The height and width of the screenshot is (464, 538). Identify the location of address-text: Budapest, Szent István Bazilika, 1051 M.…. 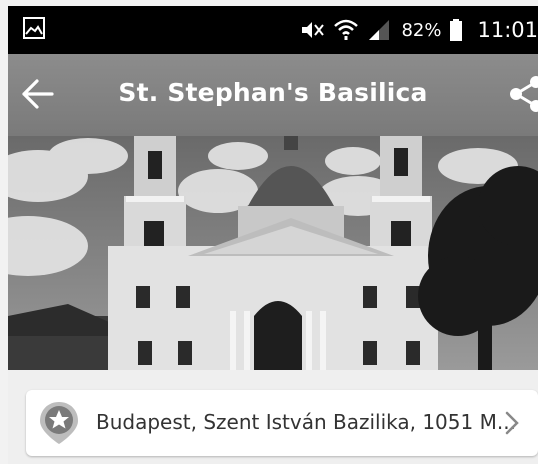
(306, 422).